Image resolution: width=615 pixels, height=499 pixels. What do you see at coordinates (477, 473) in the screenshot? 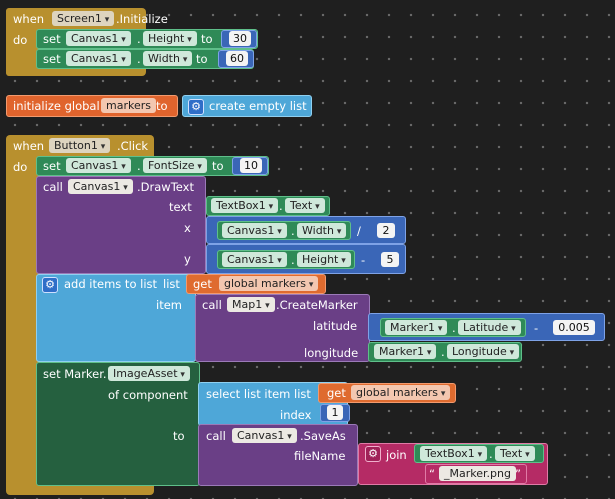
I see `string-literal-value: _Marker.png` at bounding box center [477, 473].